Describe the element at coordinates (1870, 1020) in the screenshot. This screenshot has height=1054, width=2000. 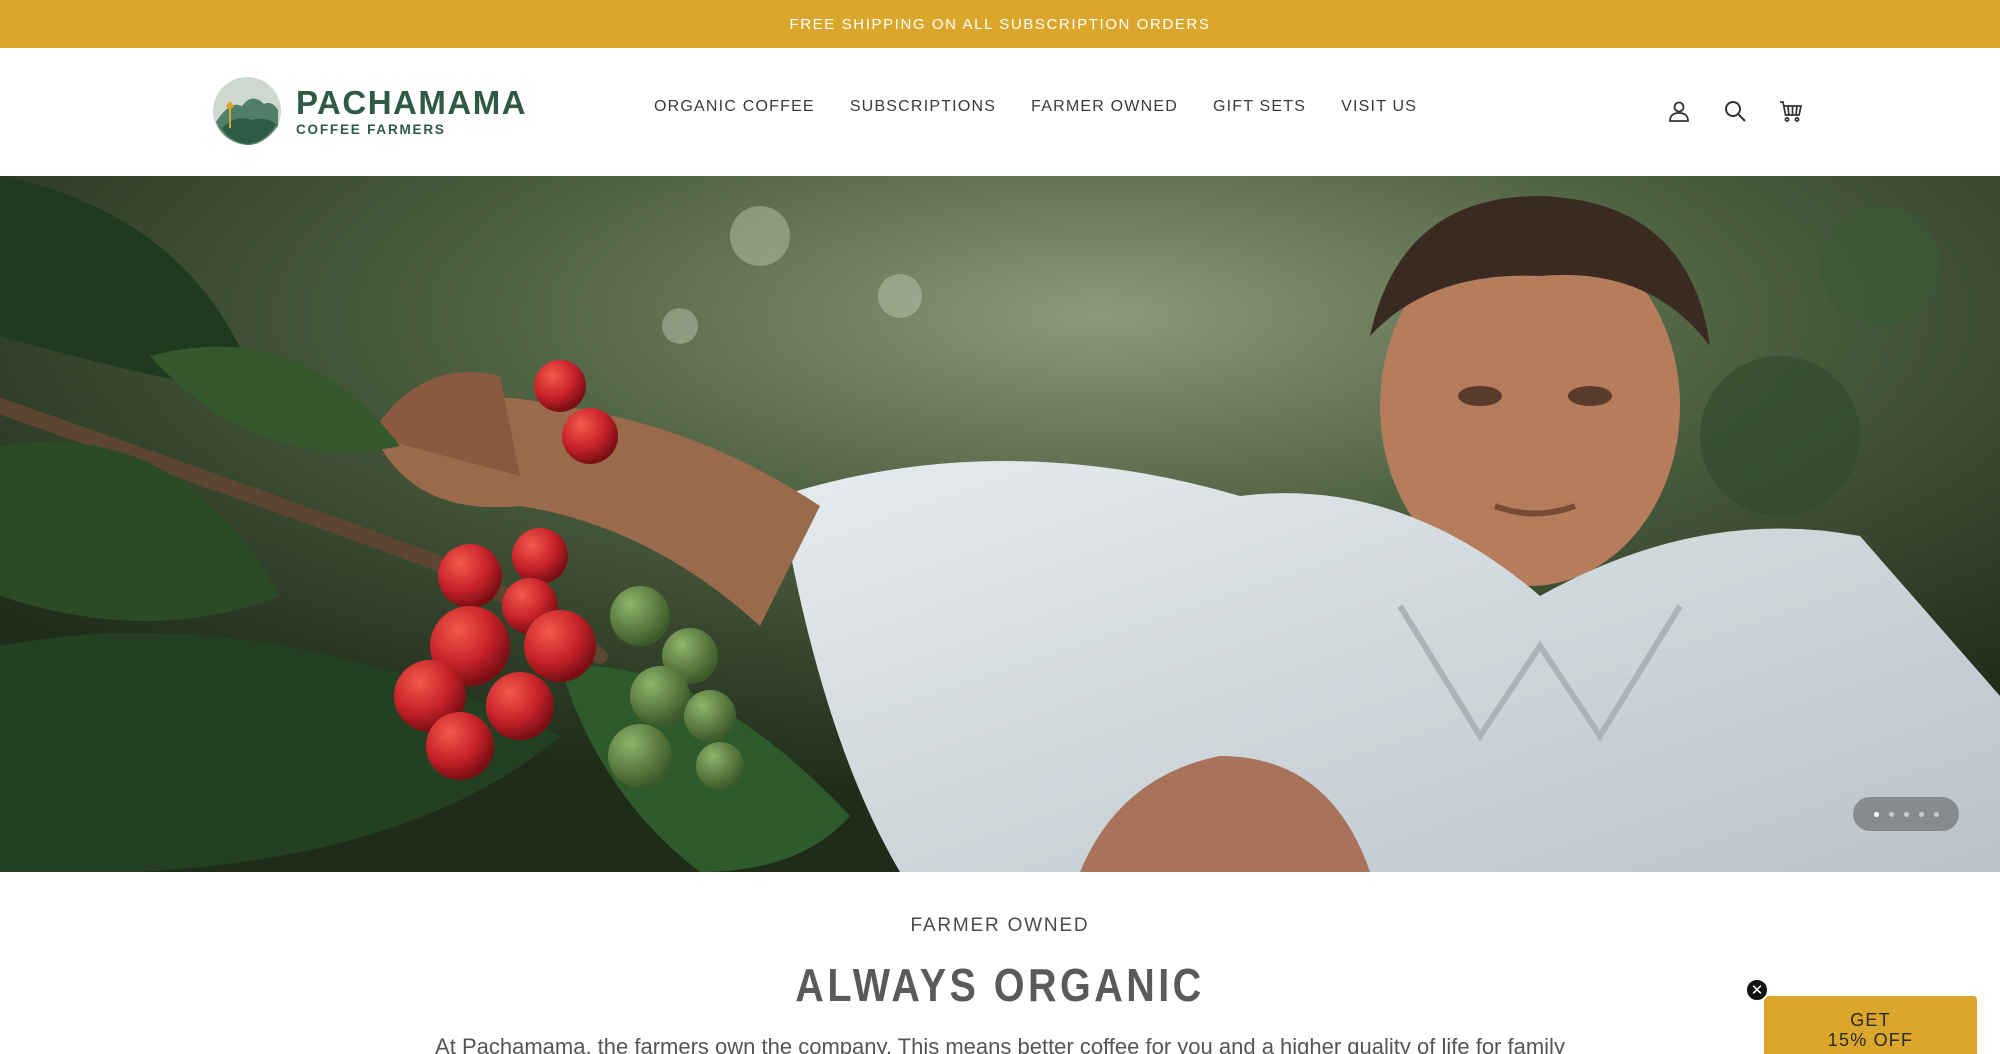
I see `promo-line-1: GET` at that location.